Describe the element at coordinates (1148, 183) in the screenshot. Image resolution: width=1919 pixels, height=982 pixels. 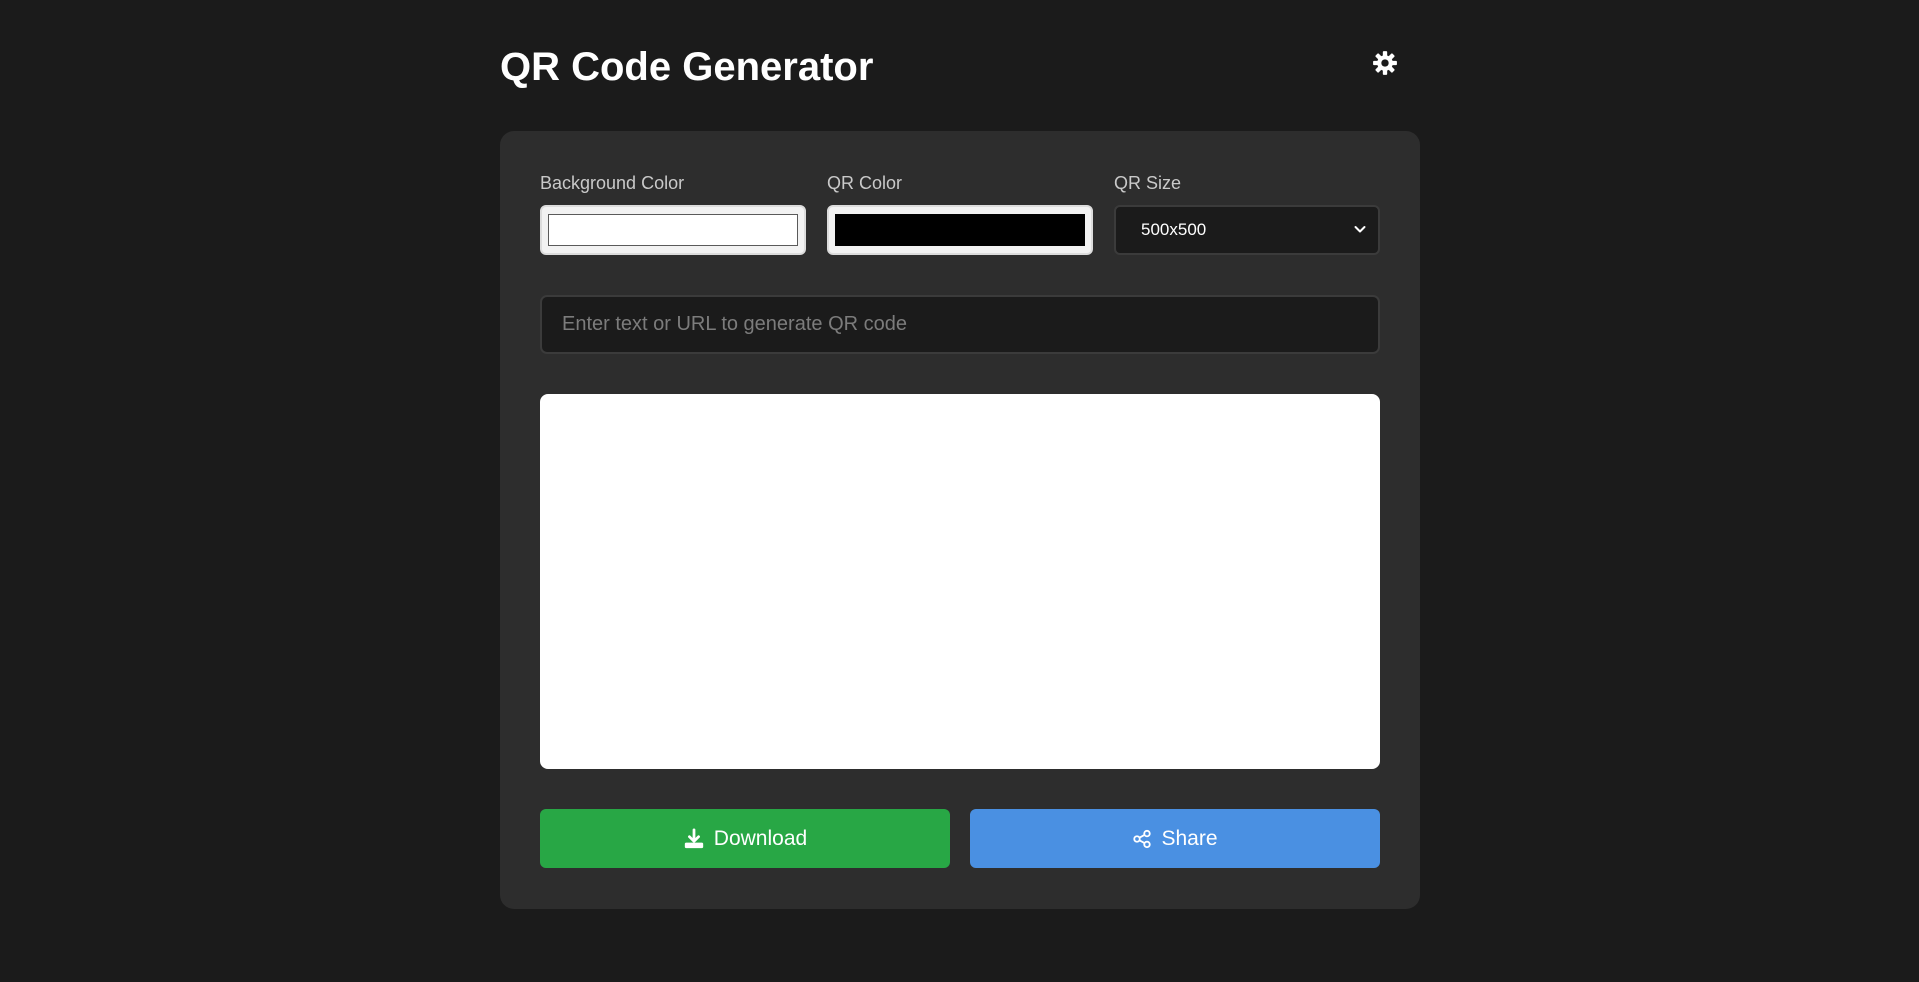
I see `qr-size-label: QR Size` at that location.